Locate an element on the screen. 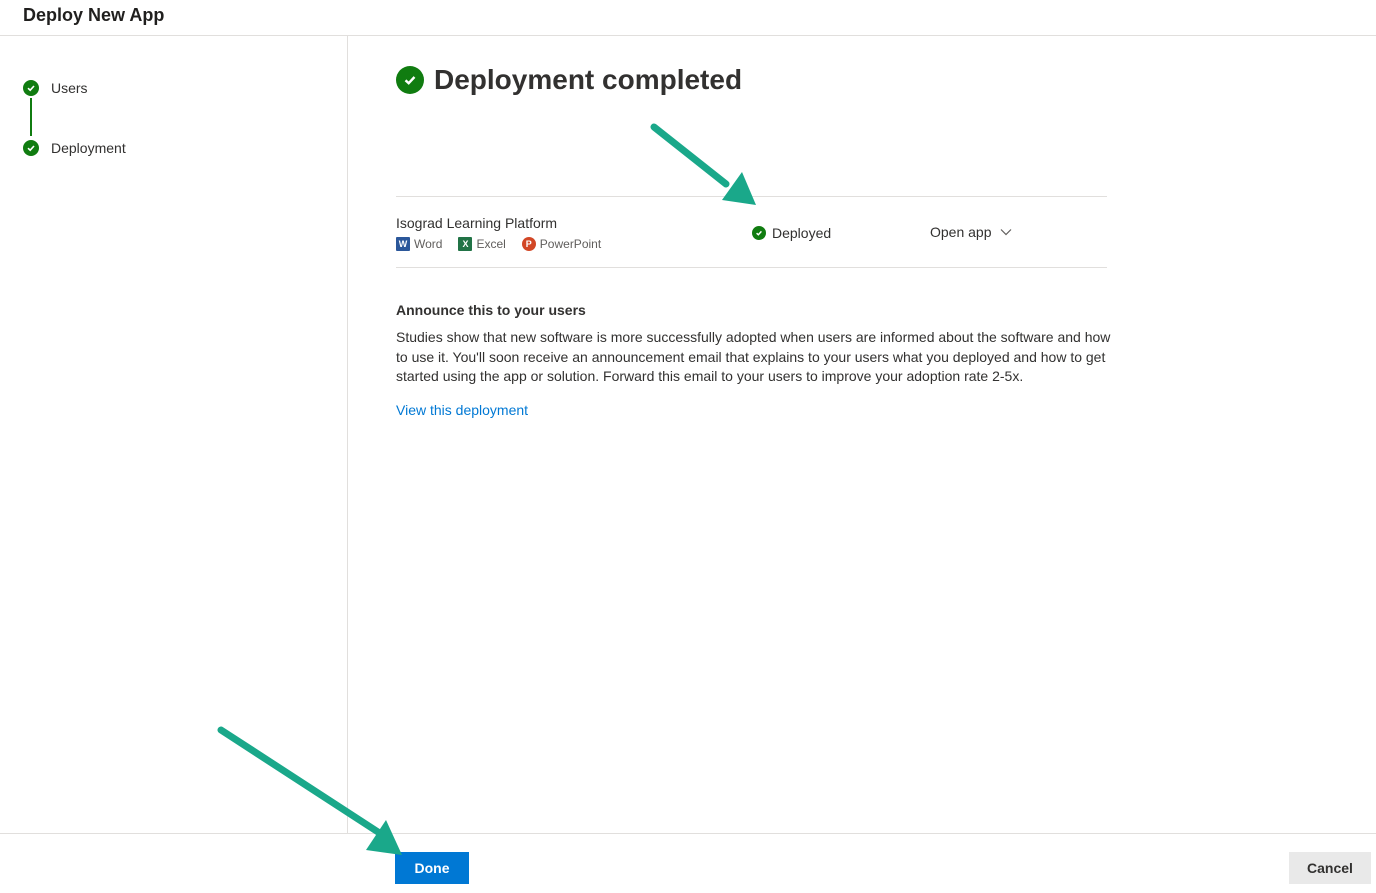 Image resolution: width=1376 pixels, height=893 pixels. excel-icon: X is located at coordinates (465, 244).